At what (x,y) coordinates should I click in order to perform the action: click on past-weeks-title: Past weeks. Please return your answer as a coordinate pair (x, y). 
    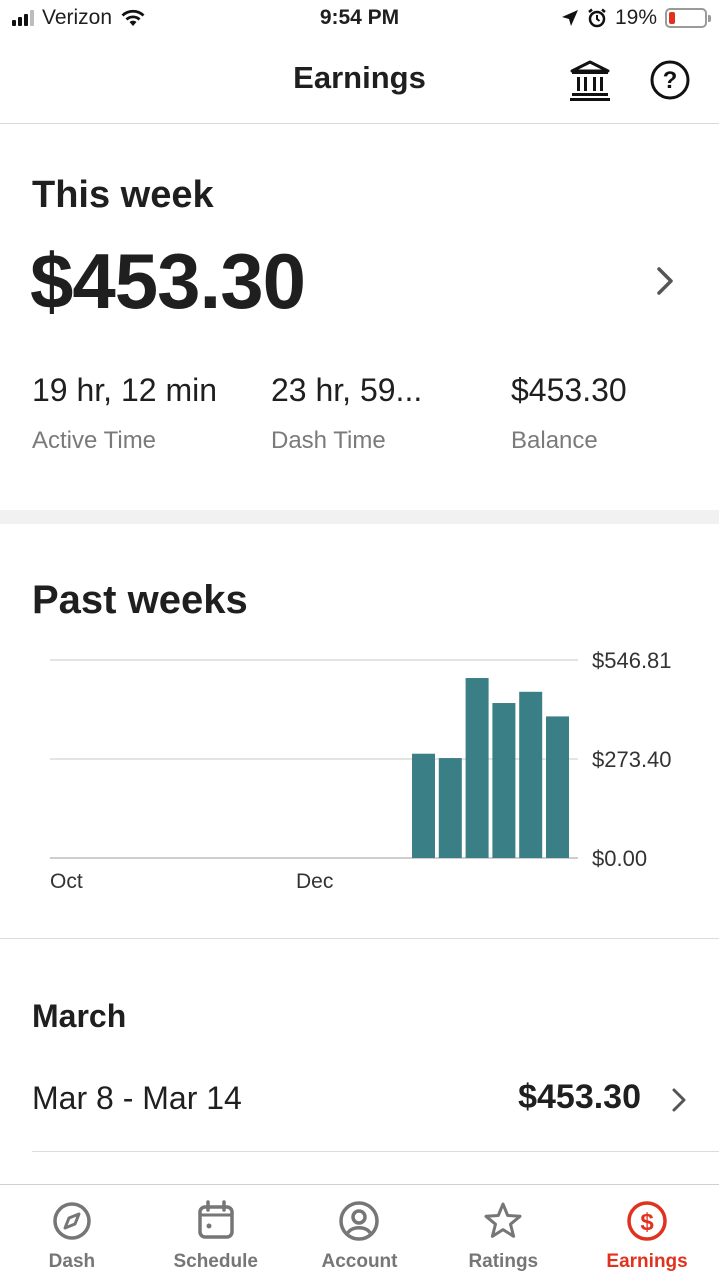
    Looking at the image, I should click on (140, 600).